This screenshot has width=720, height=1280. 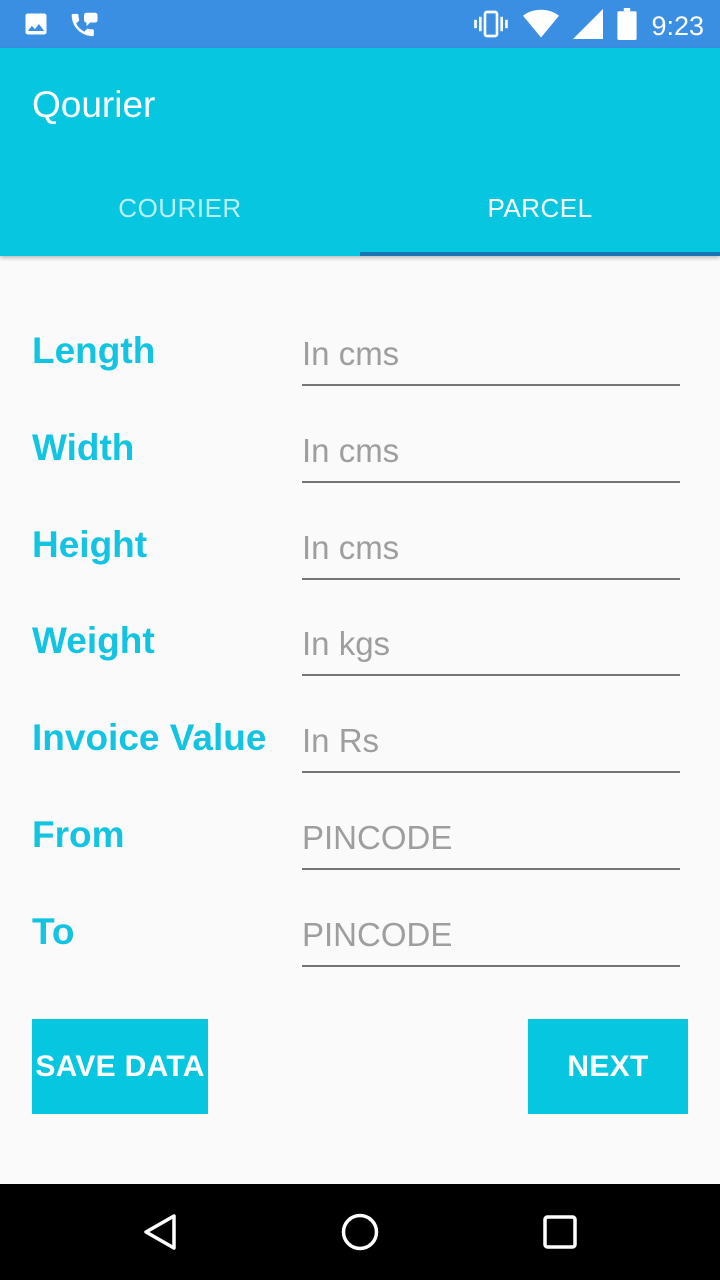 What do you see at coordinates (94, 350) in the screenshot?
I see `length-label: Length` at bounding box center [94, 350].